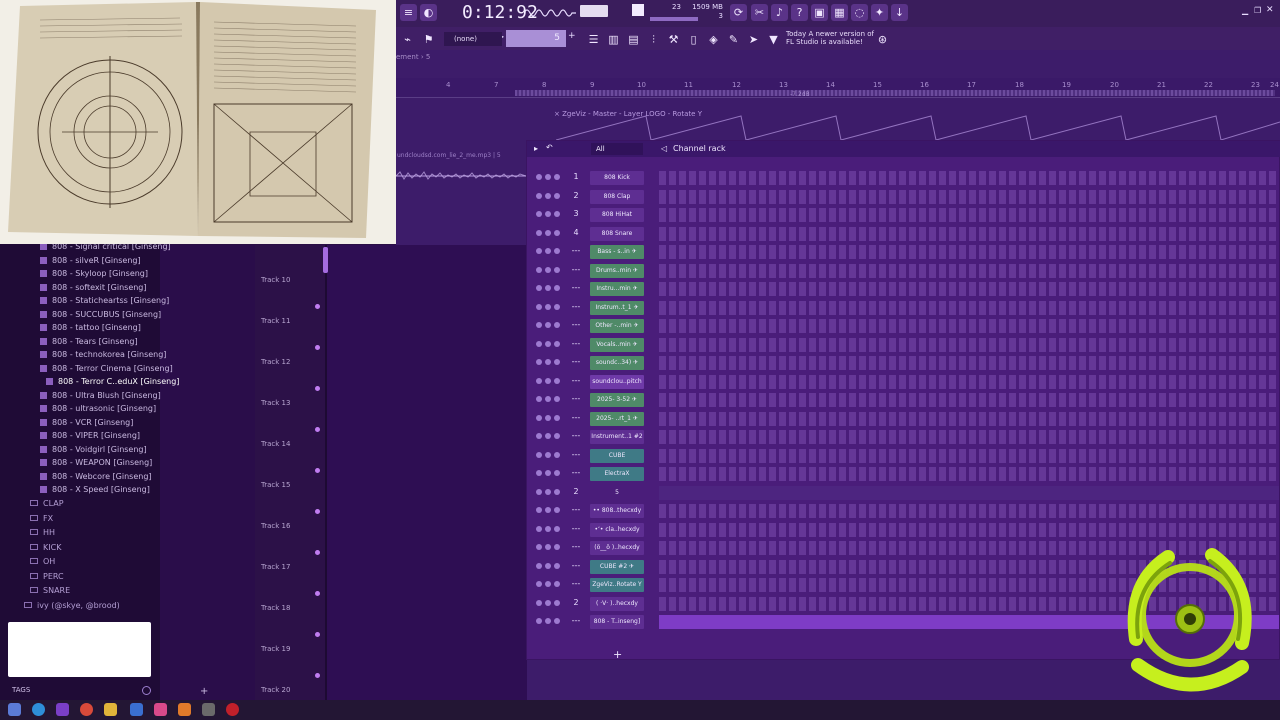 The height and width of the screenshot is (720, 1280). Describe the element at coordinates (738, 12) in the screenshot. I see `loop-icon: ⟳` at that location.